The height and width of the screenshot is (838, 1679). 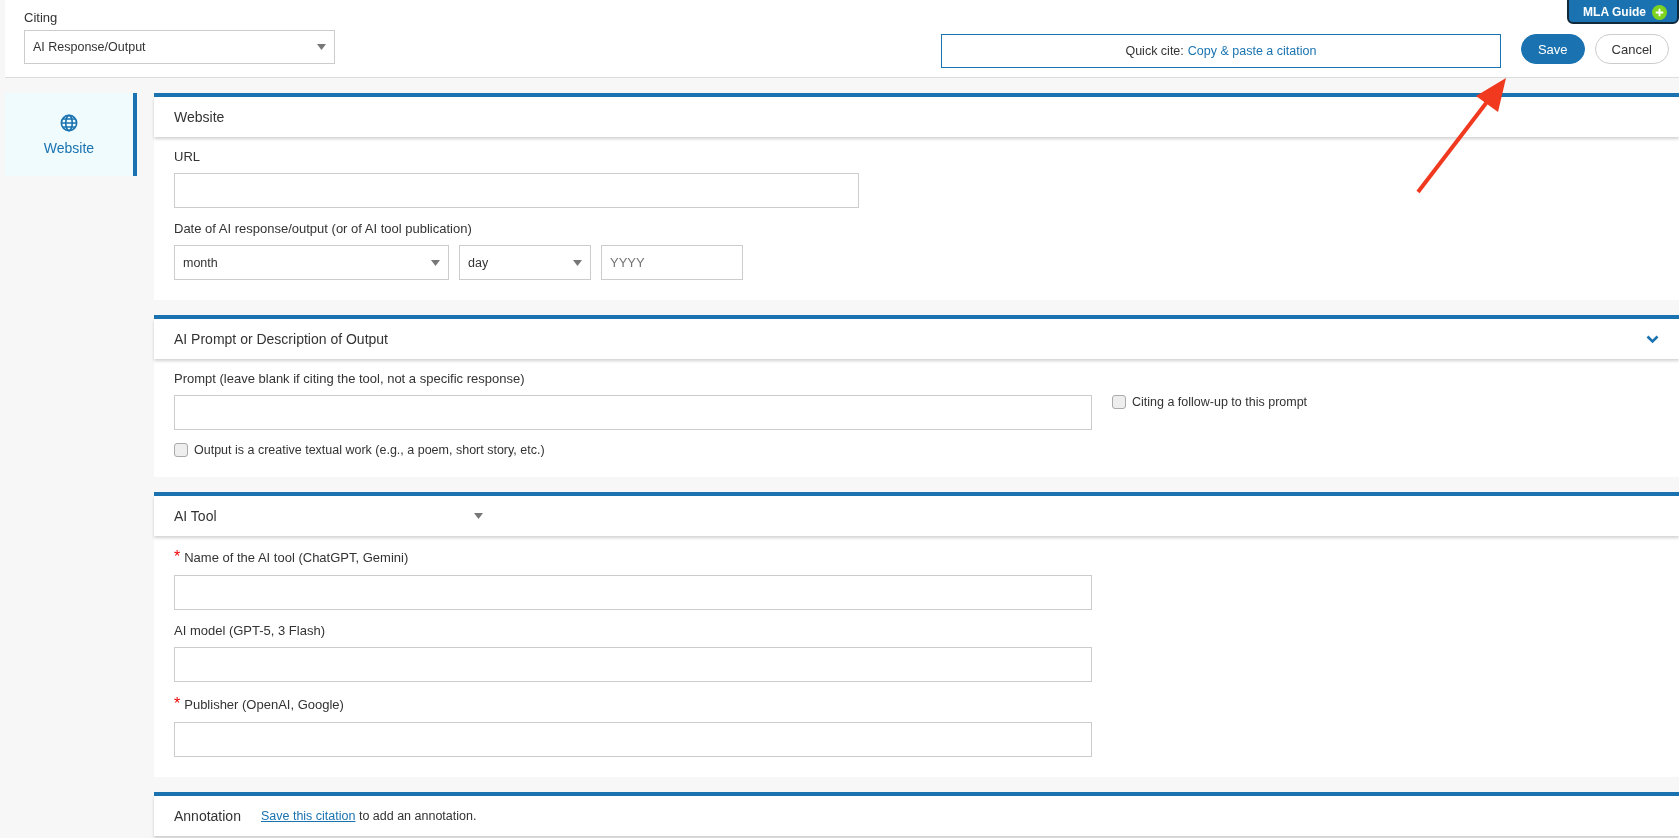 I want to click on url-field, so click(x=516, y=190).